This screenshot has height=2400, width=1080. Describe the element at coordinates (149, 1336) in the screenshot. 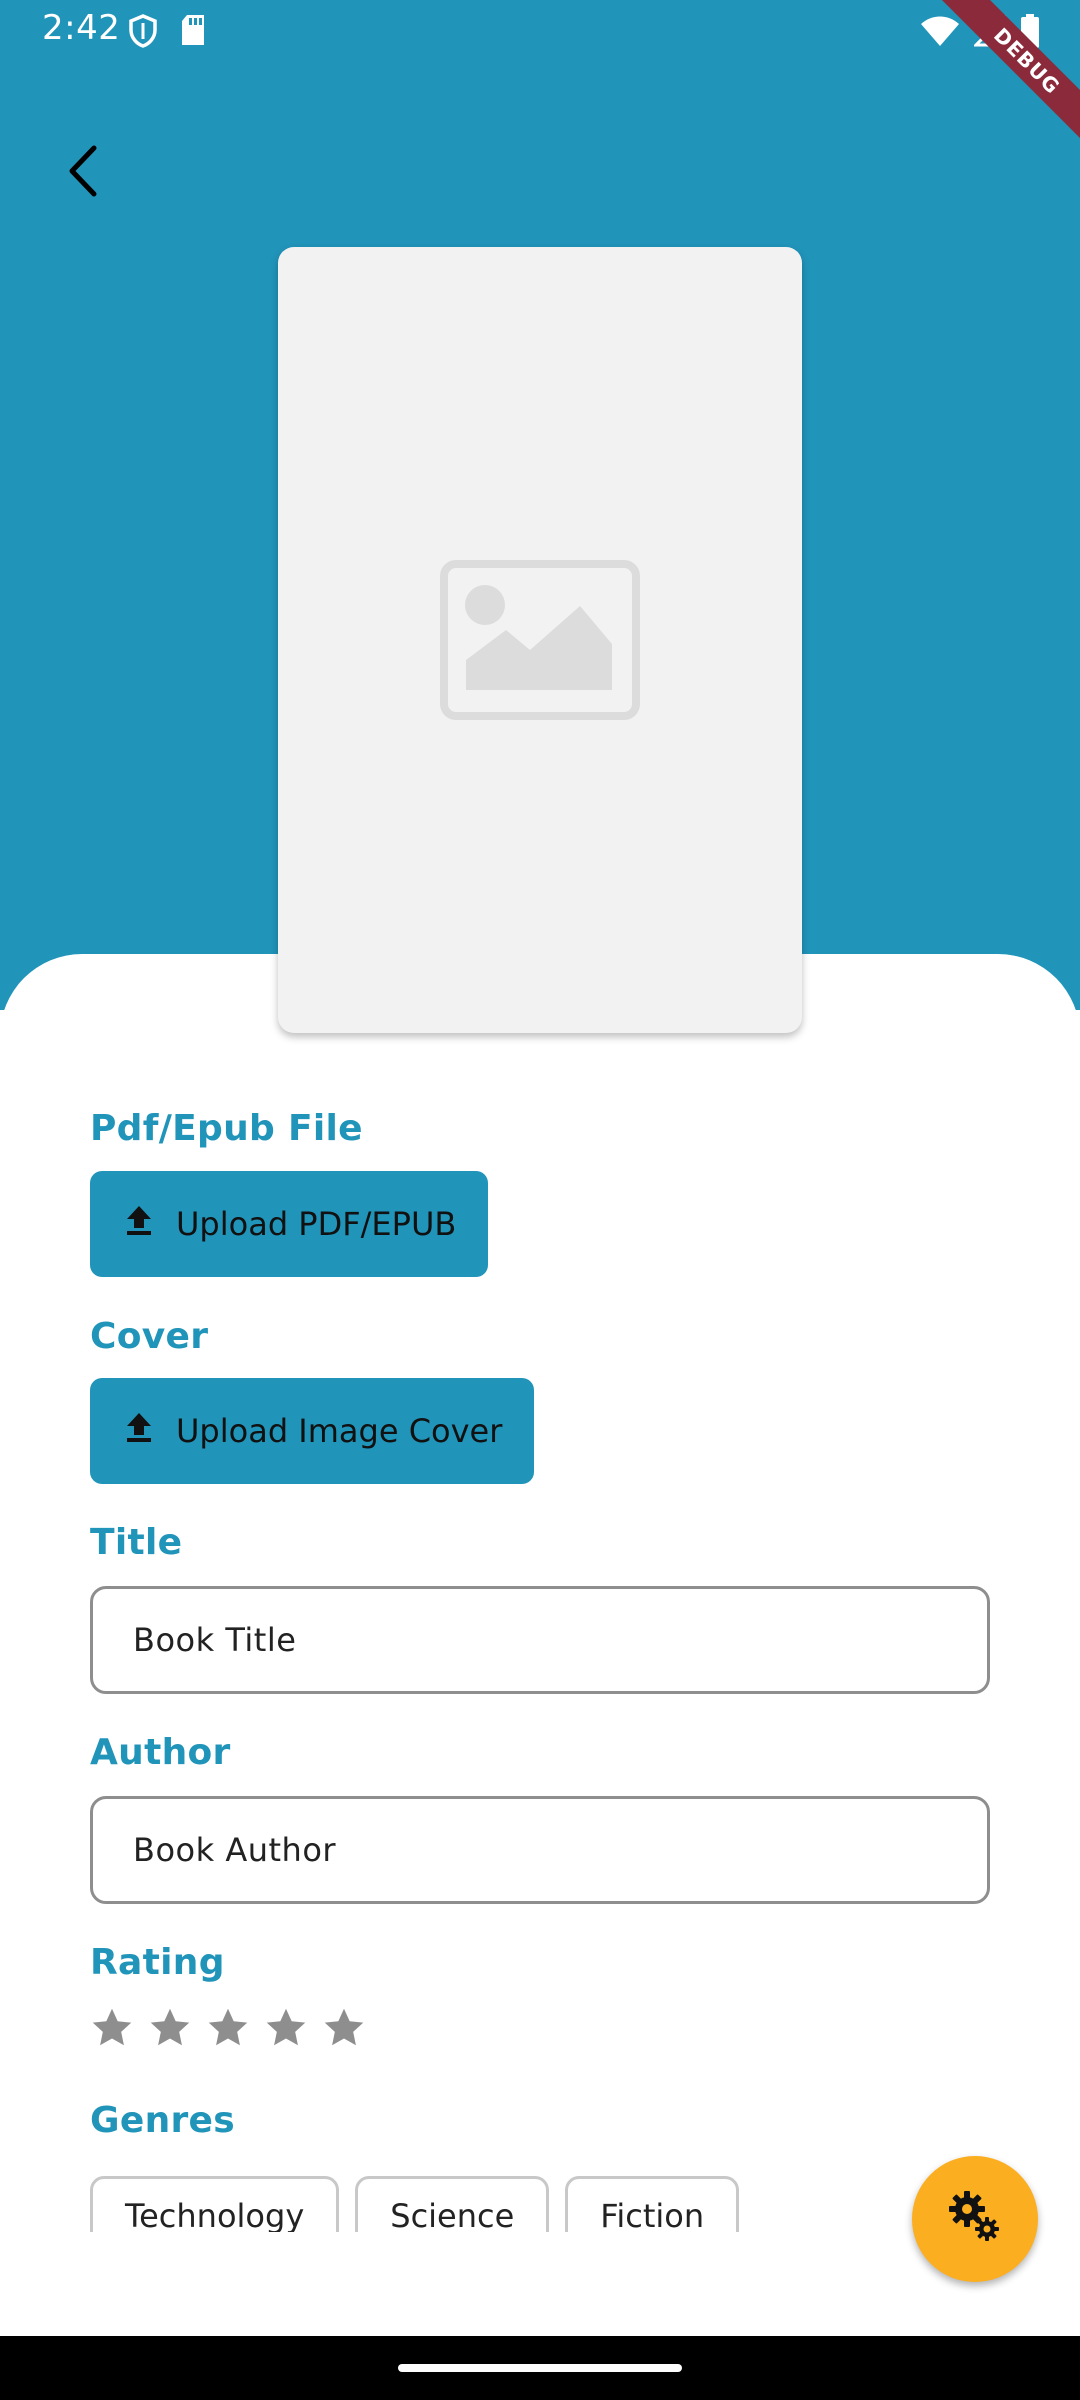

I see `cover-section-label: Cover` at that location.